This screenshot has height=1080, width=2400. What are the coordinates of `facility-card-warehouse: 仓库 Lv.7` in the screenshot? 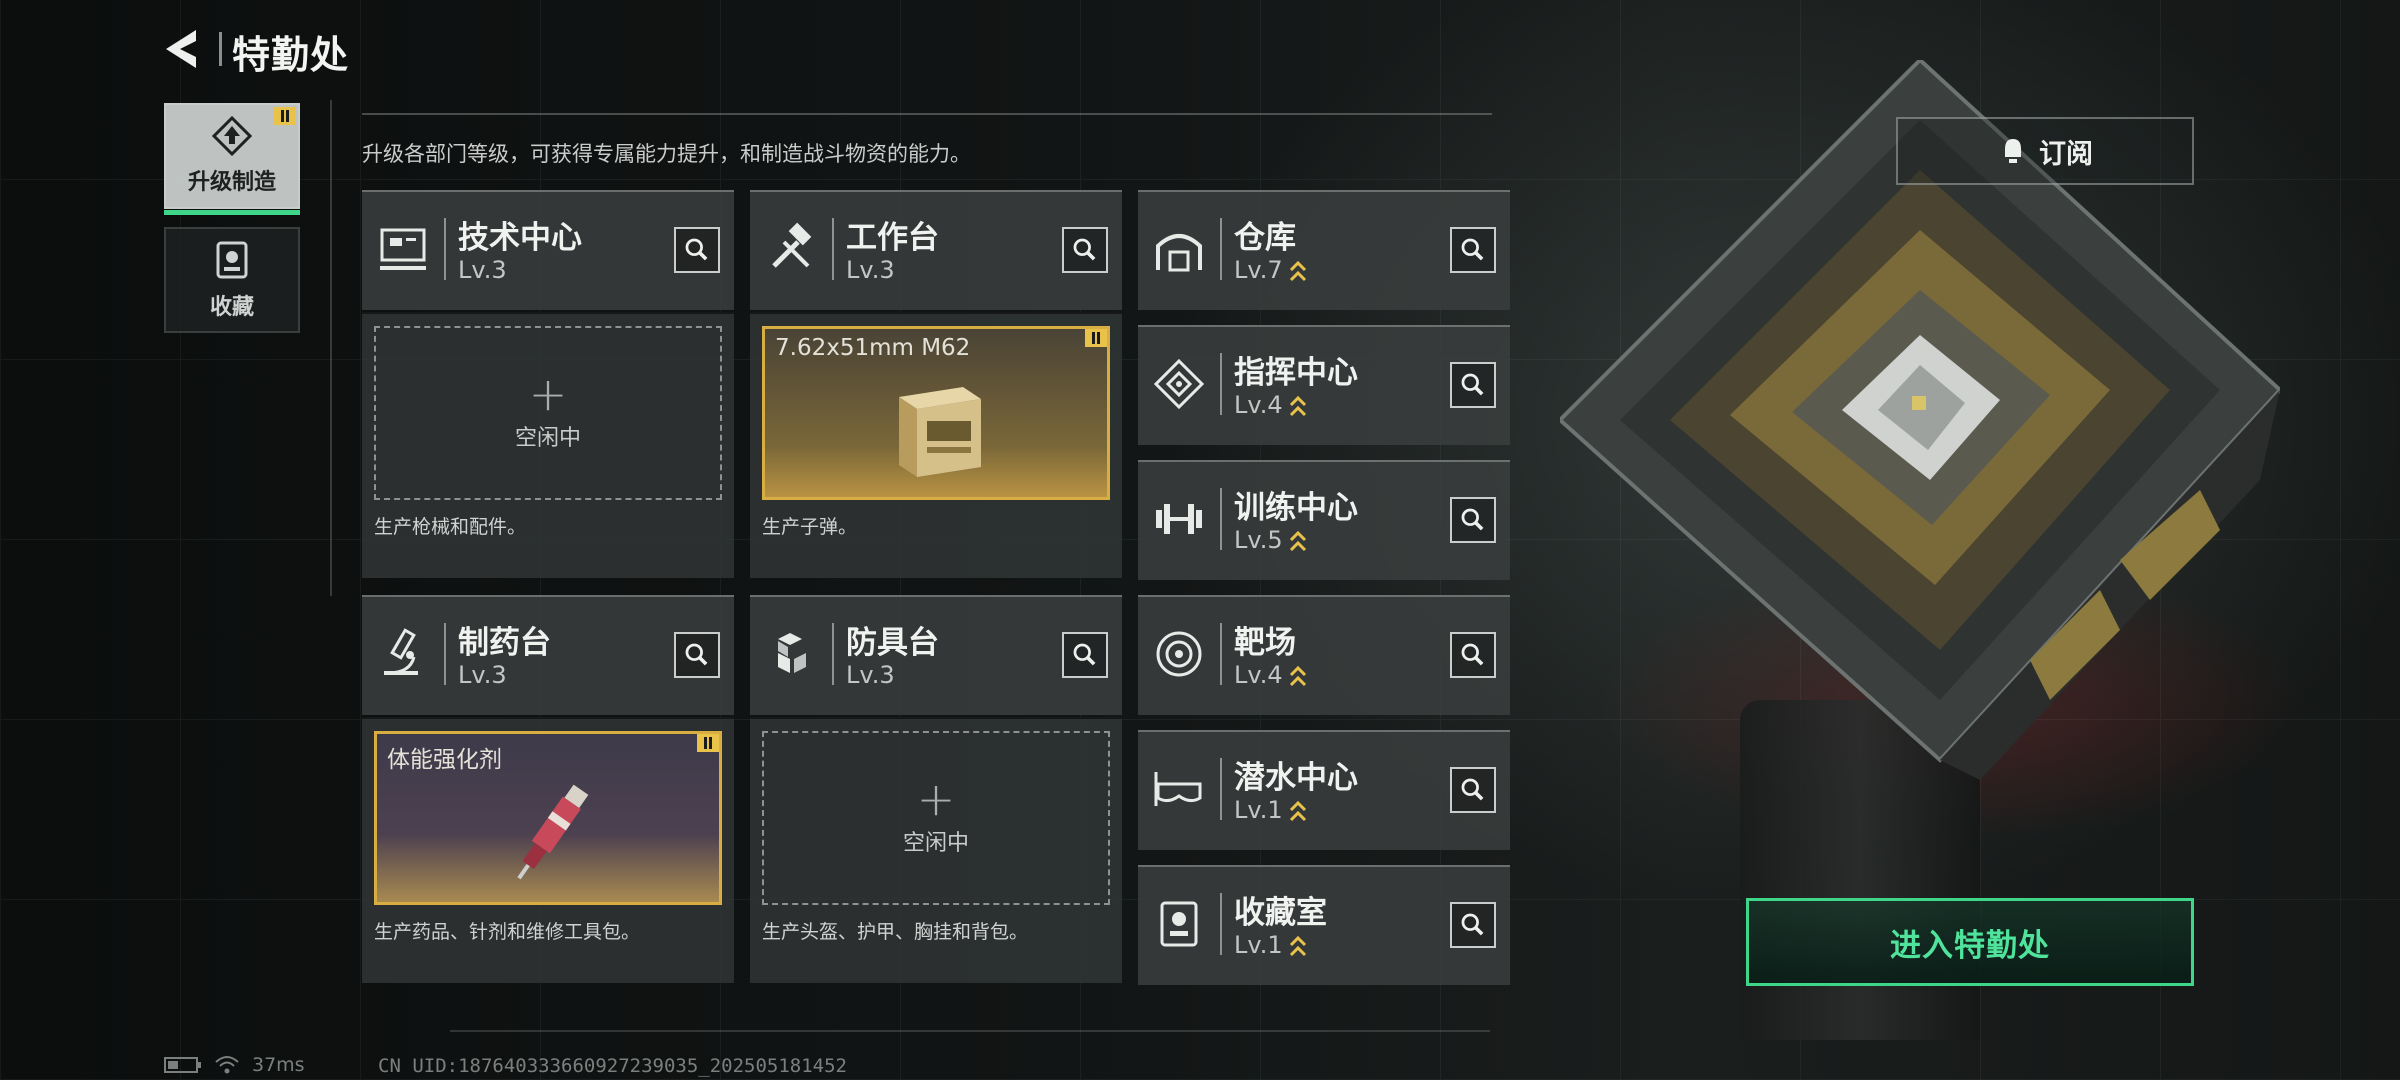 It's located at (1324, 250).